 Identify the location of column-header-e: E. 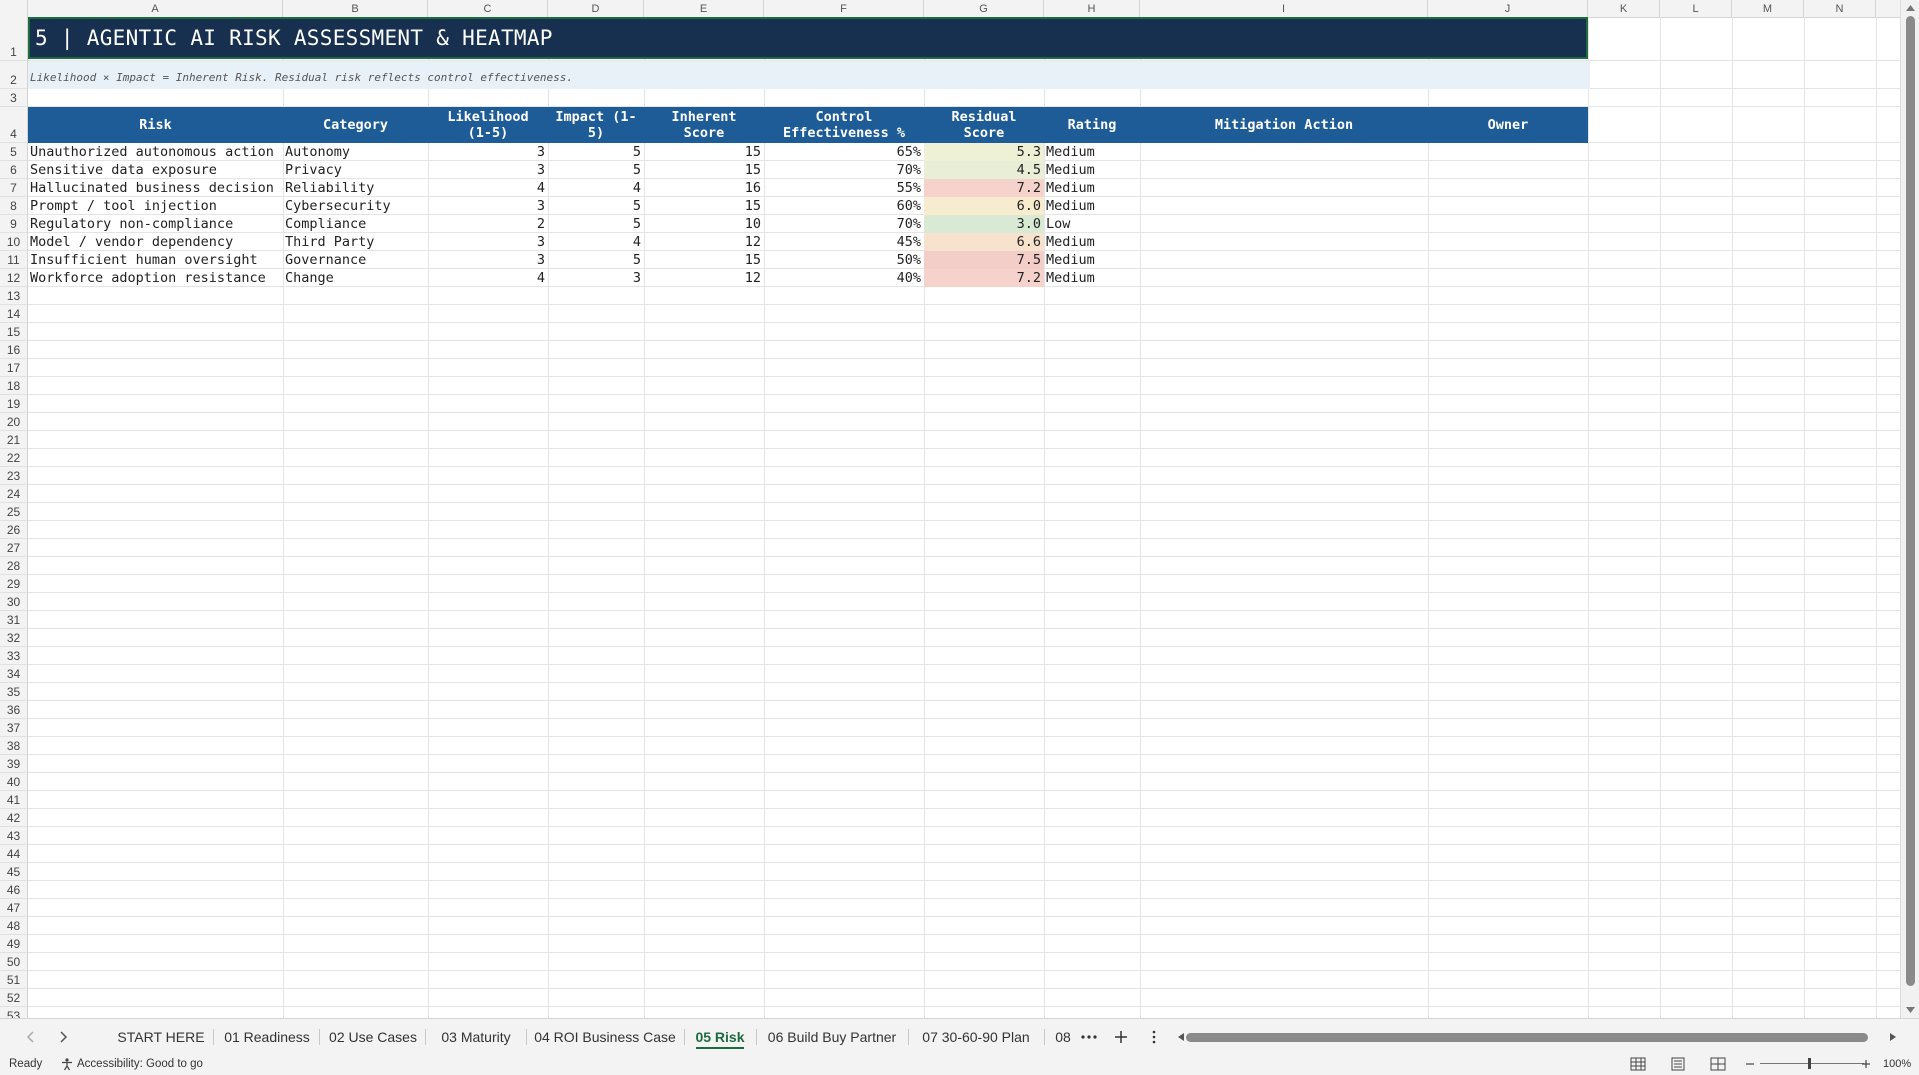
(704, 8).